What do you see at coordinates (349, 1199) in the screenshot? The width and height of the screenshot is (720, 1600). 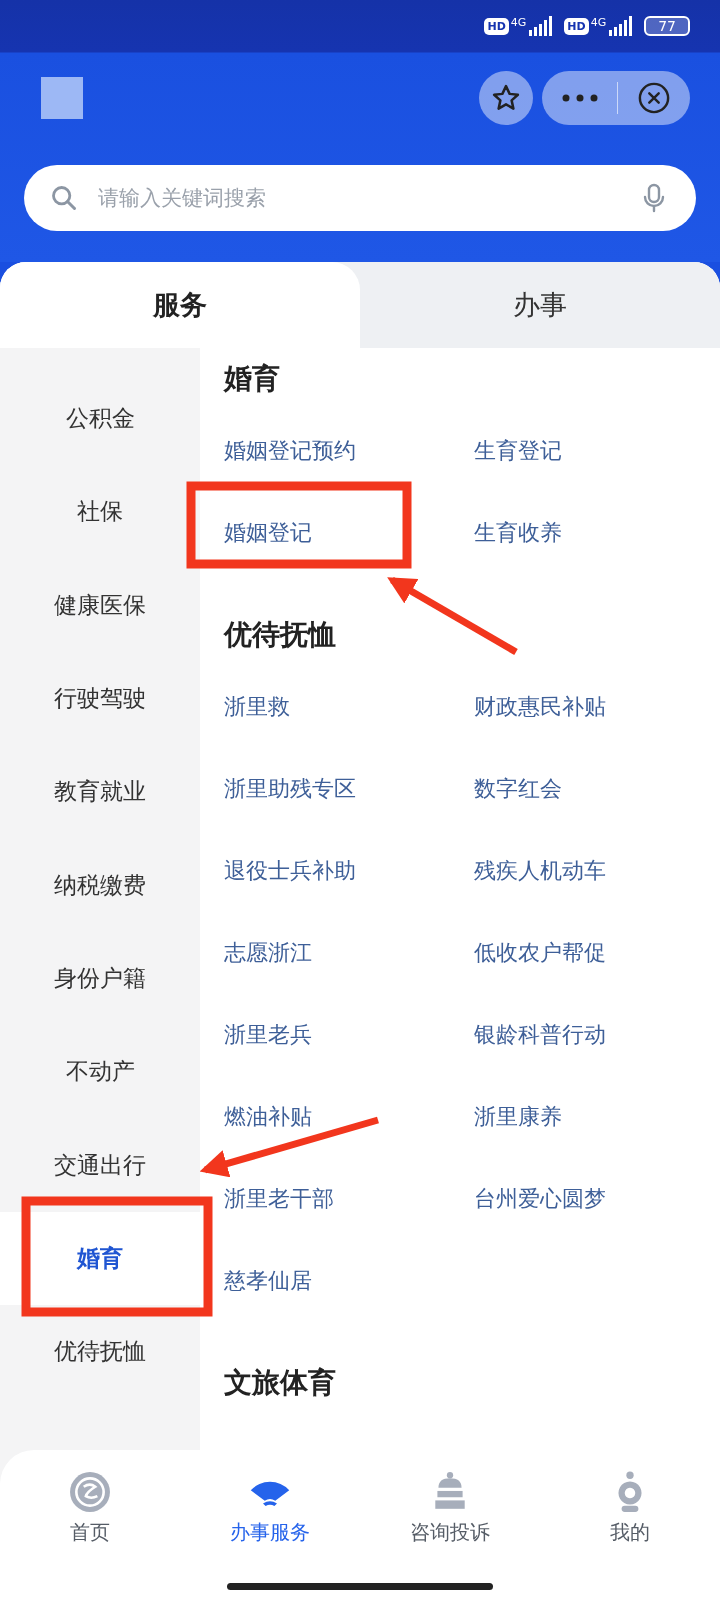 I see `service-link: 浙里老干部` at bounding box center [349, 1199].